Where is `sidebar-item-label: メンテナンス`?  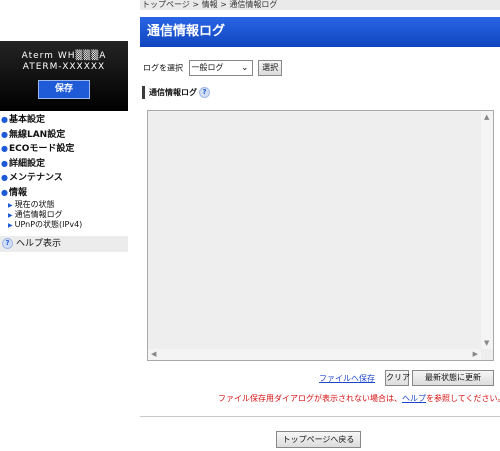
sidebar-item-label: メンテナンス is located at coordinates (35, 178).